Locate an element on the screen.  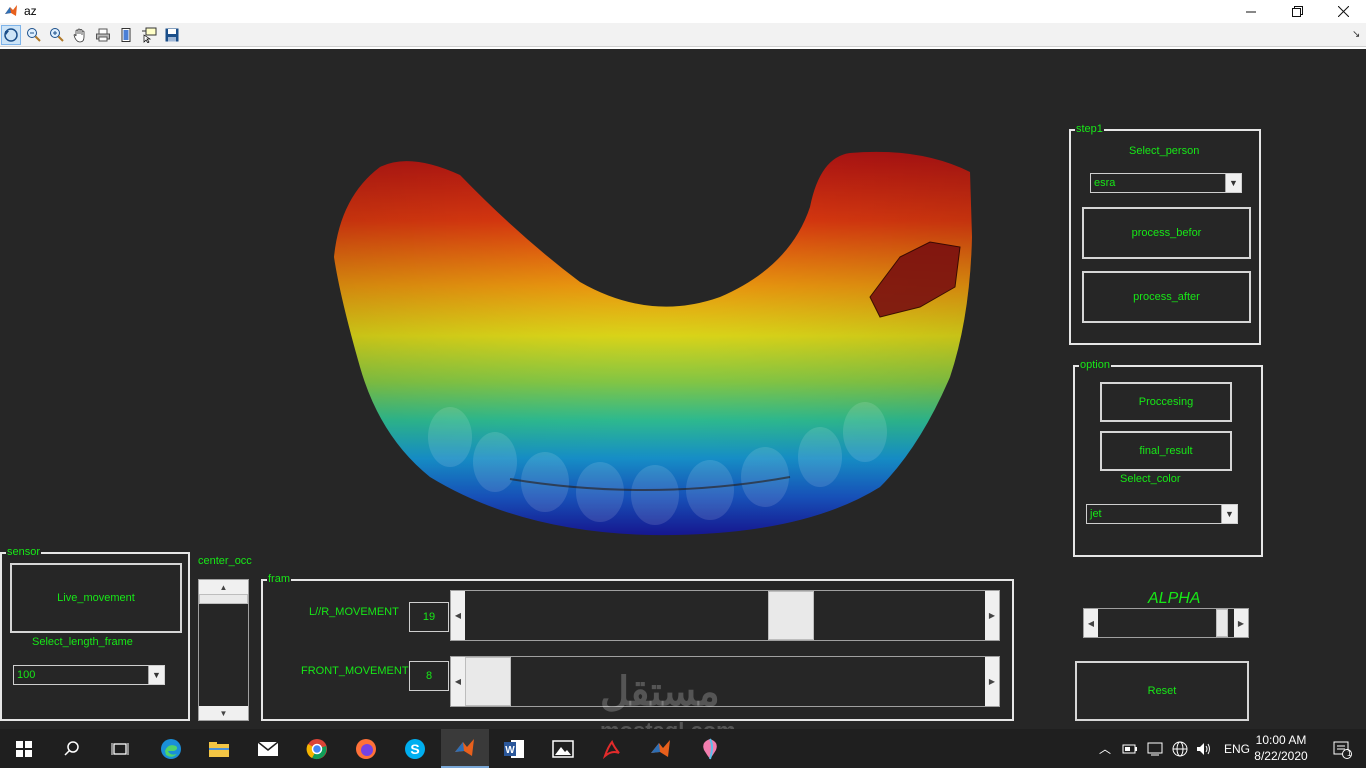
minimize-button is located at coordinates (1251, 11).